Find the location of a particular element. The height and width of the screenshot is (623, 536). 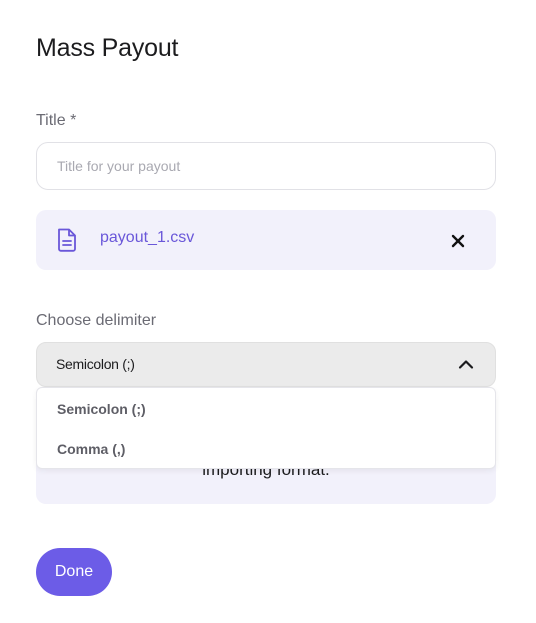

delimiter-selected-value: Semicolon (;) is located at coordinates (95, 364).